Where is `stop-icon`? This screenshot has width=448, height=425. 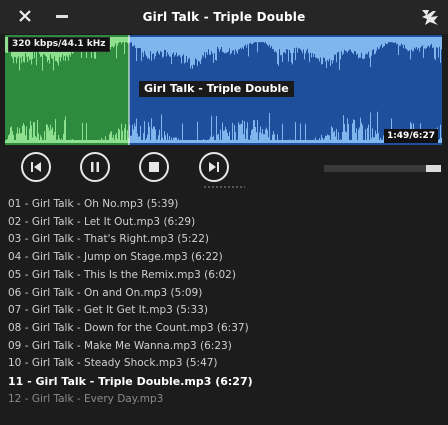
stop-icon is located at coordinates (154, 167).